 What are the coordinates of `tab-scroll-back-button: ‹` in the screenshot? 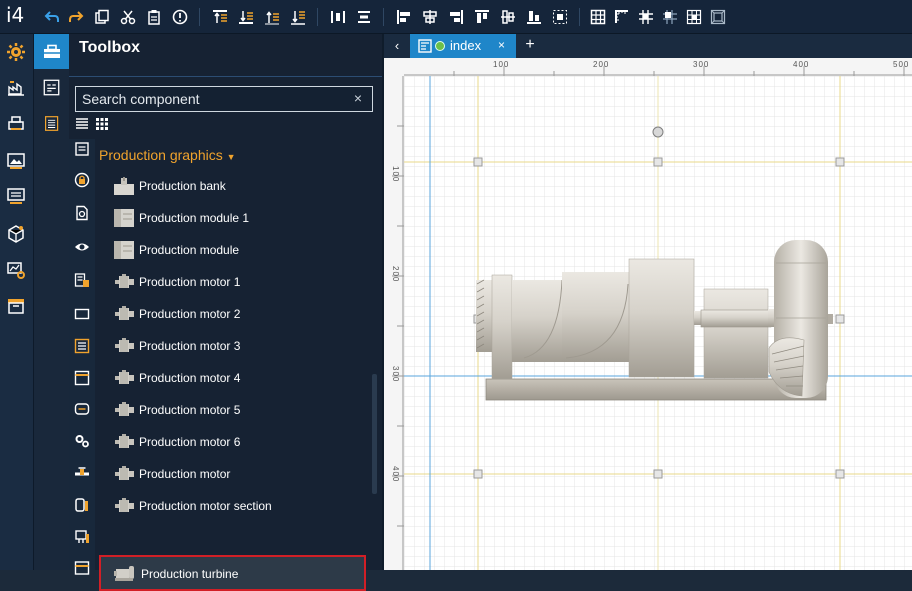 It's located at (397, 46).